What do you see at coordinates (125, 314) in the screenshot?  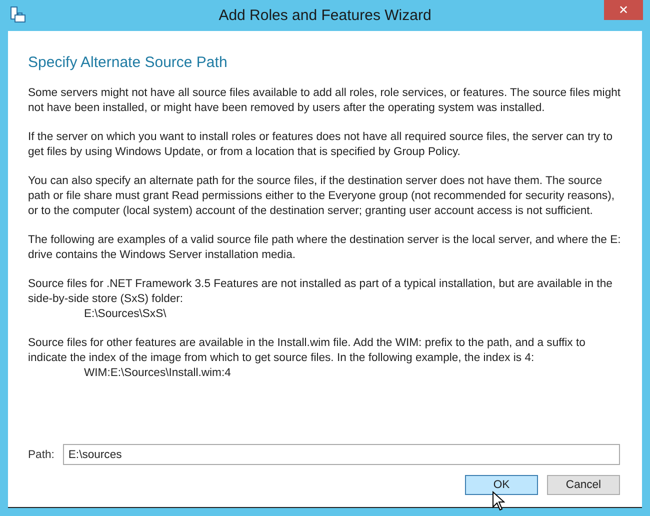 I see `example-path: E:\Sources\SxS\` at bounding box center [125, 314].